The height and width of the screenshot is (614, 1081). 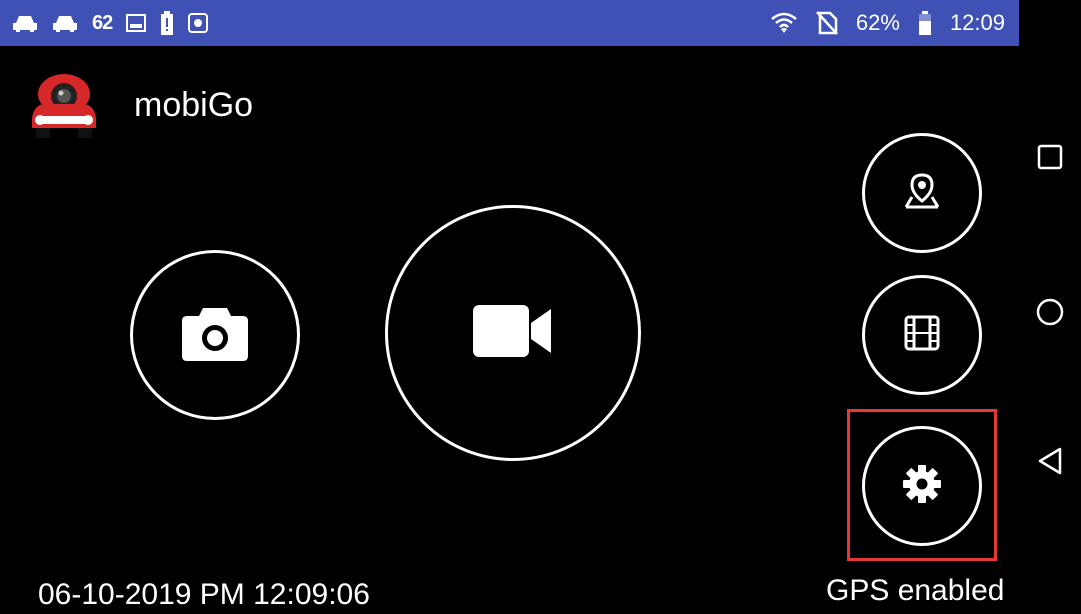 I want to click on battery-alert-icon, so click(x=167, y=23).